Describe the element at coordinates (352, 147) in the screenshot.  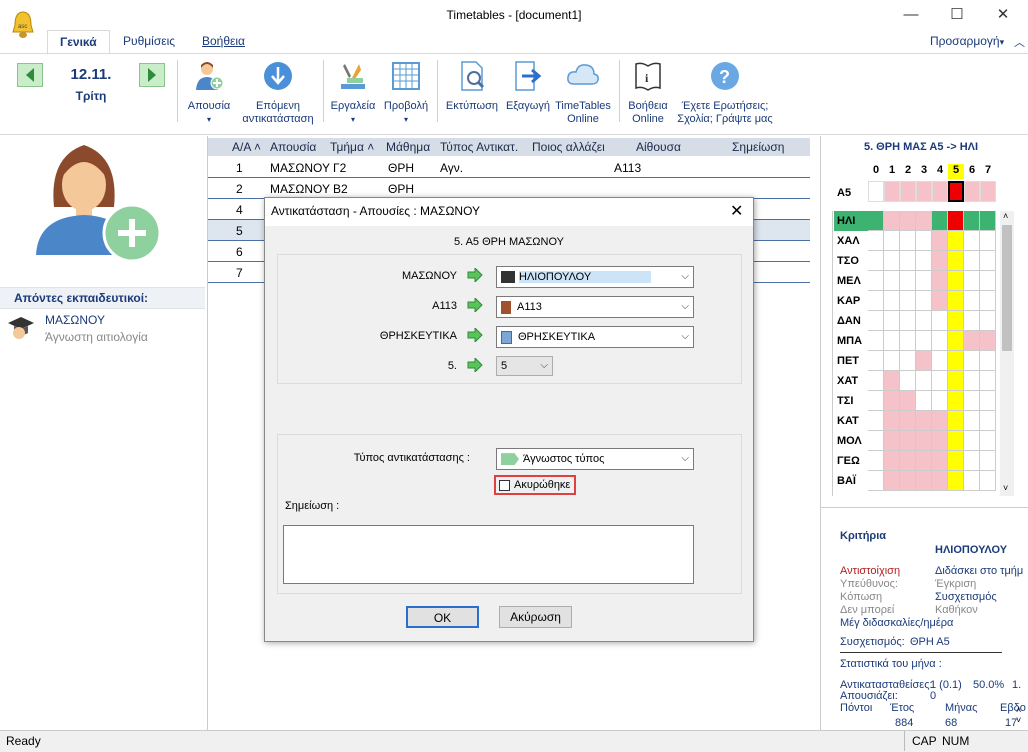
I see `col-header-class: Τμήμα ˄` at that location.